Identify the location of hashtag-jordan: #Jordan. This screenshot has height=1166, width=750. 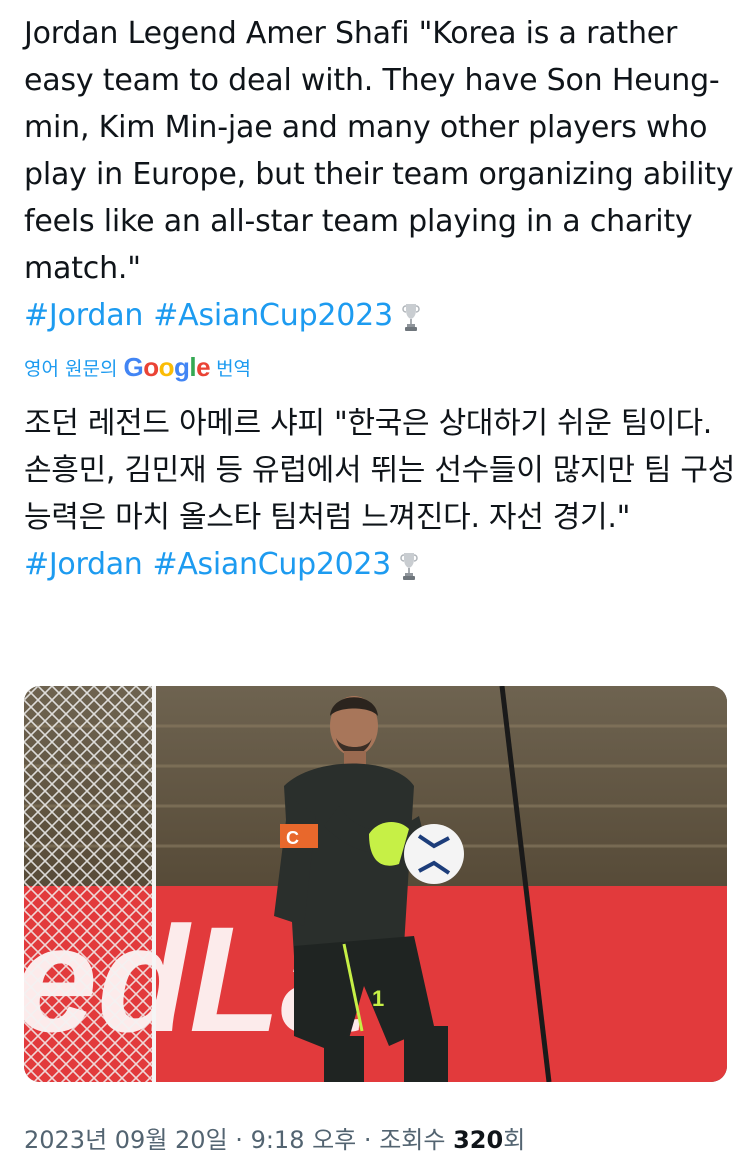
(83, 315).